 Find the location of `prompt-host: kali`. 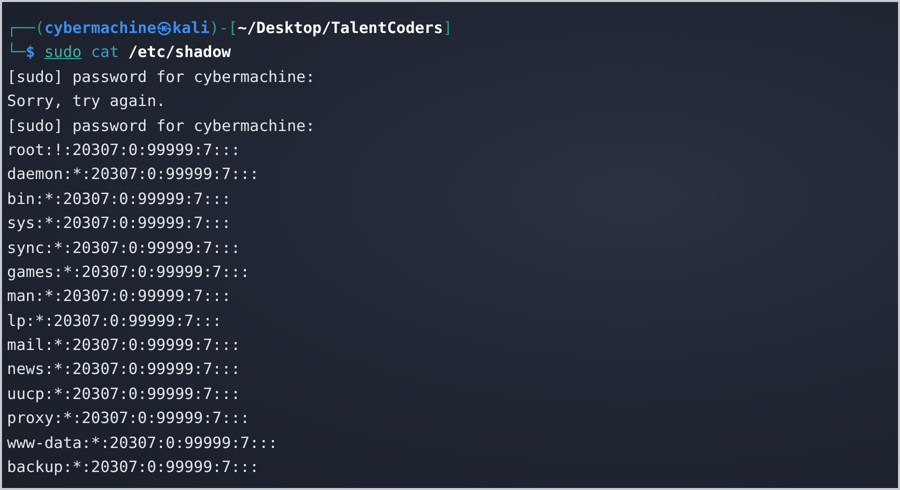

prompt-host: kali is located at coordinates (191, 28).